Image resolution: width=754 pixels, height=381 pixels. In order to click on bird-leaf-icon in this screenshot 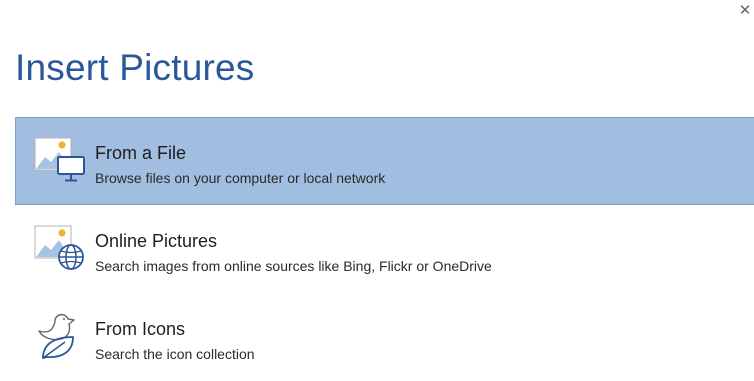, I will do `click(61, 336)`.